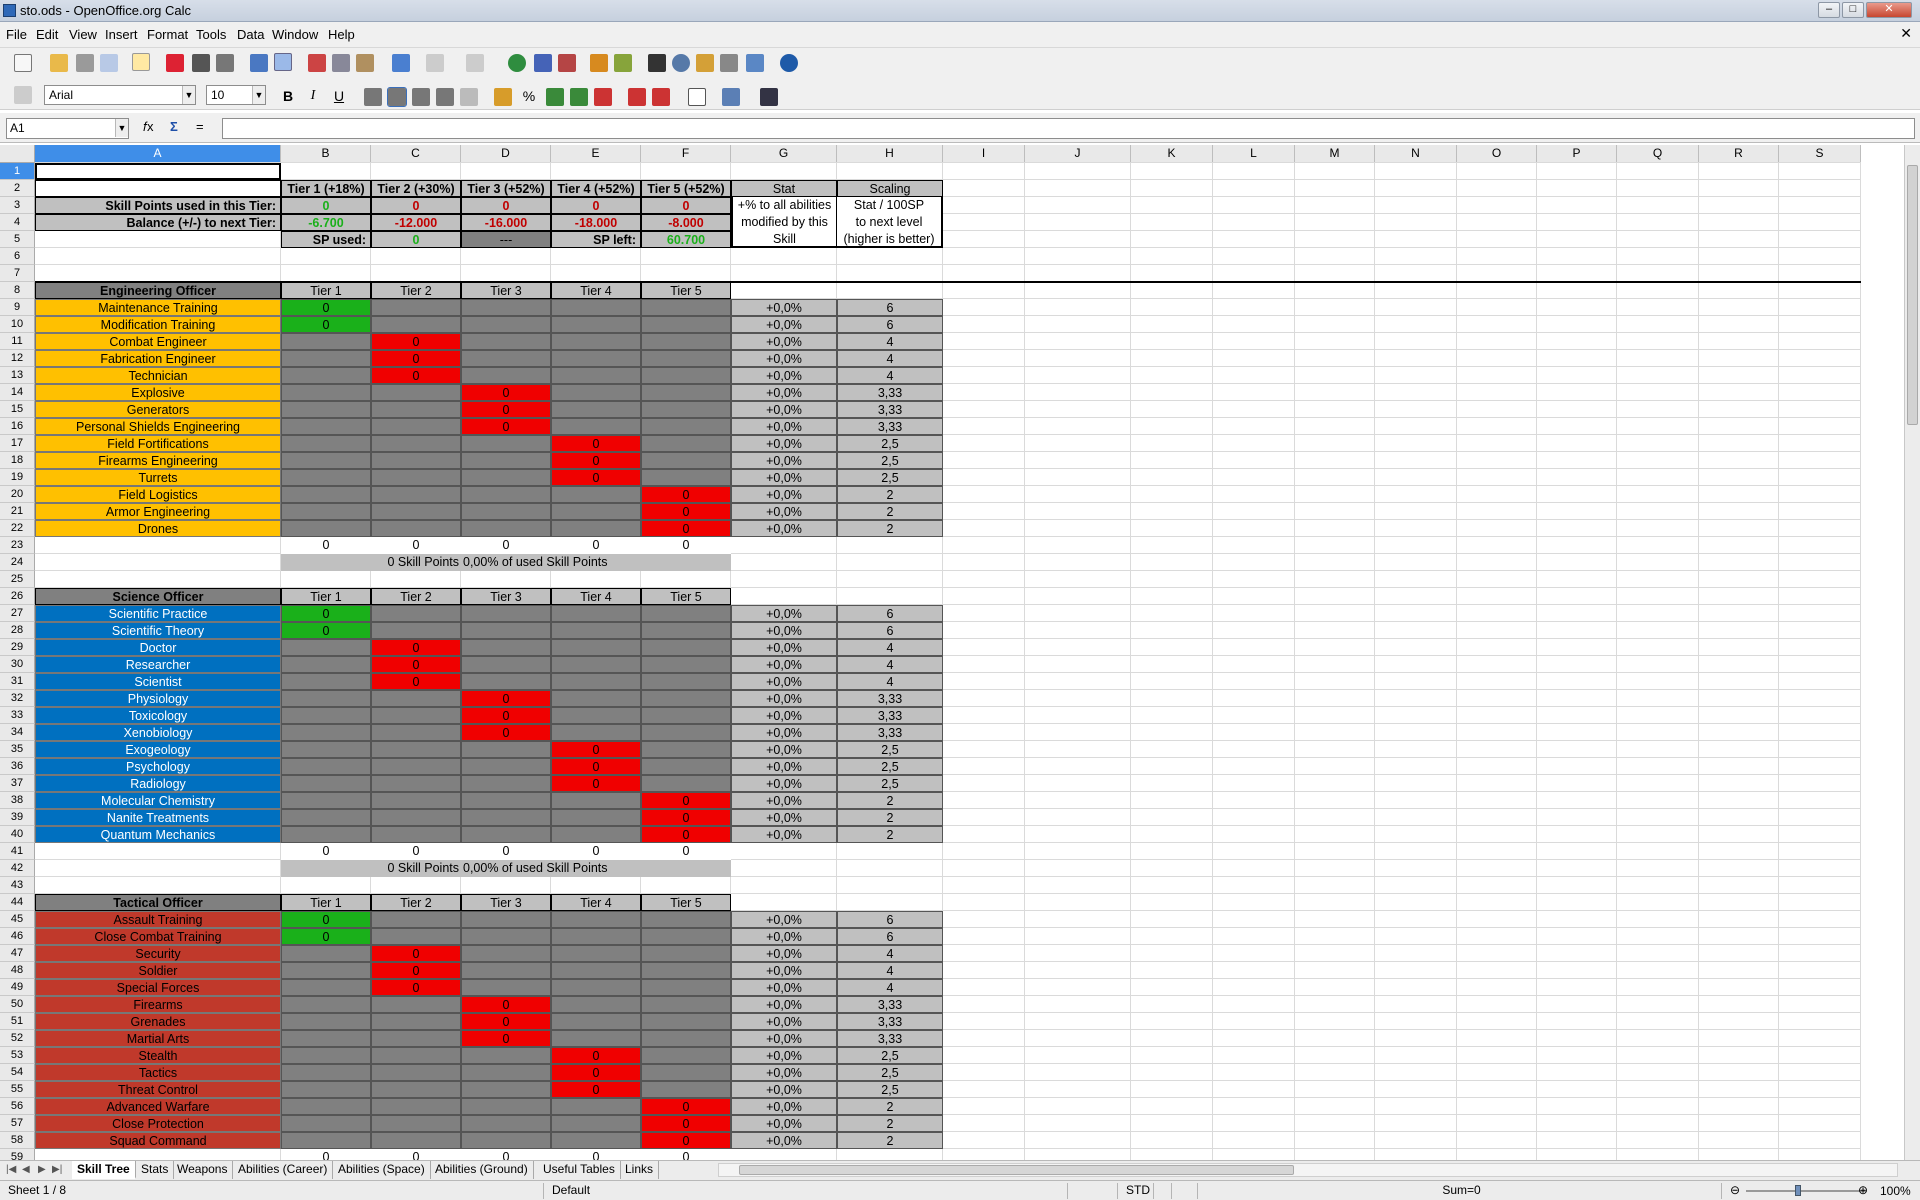  What do you see at coordinates (1735, 1190) in the screenshot?
I see `zoom-out-icon: ⊖` at bounding box center [1735, 1190].